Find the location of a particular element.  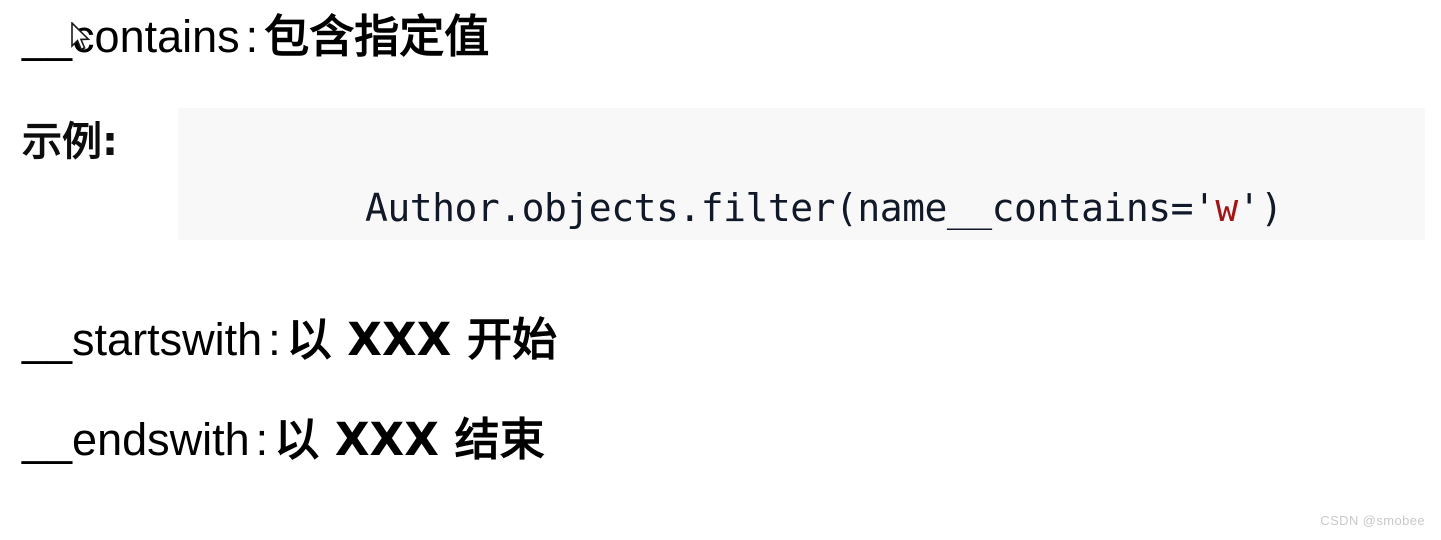

heading-contains-description: 包含指定值 is located at coordinates (377, 36).